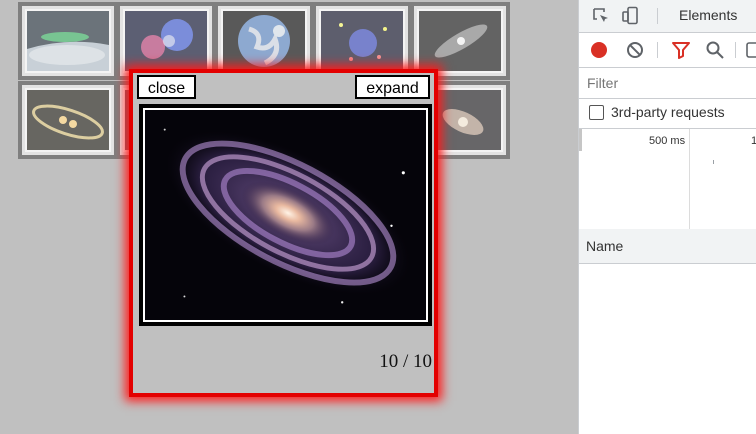 This screenshot has height=434, width=756. What do you see at coordinates (601, 16) in the screenshot?
I see `inspect-icon` at bounding box center [601, 16].